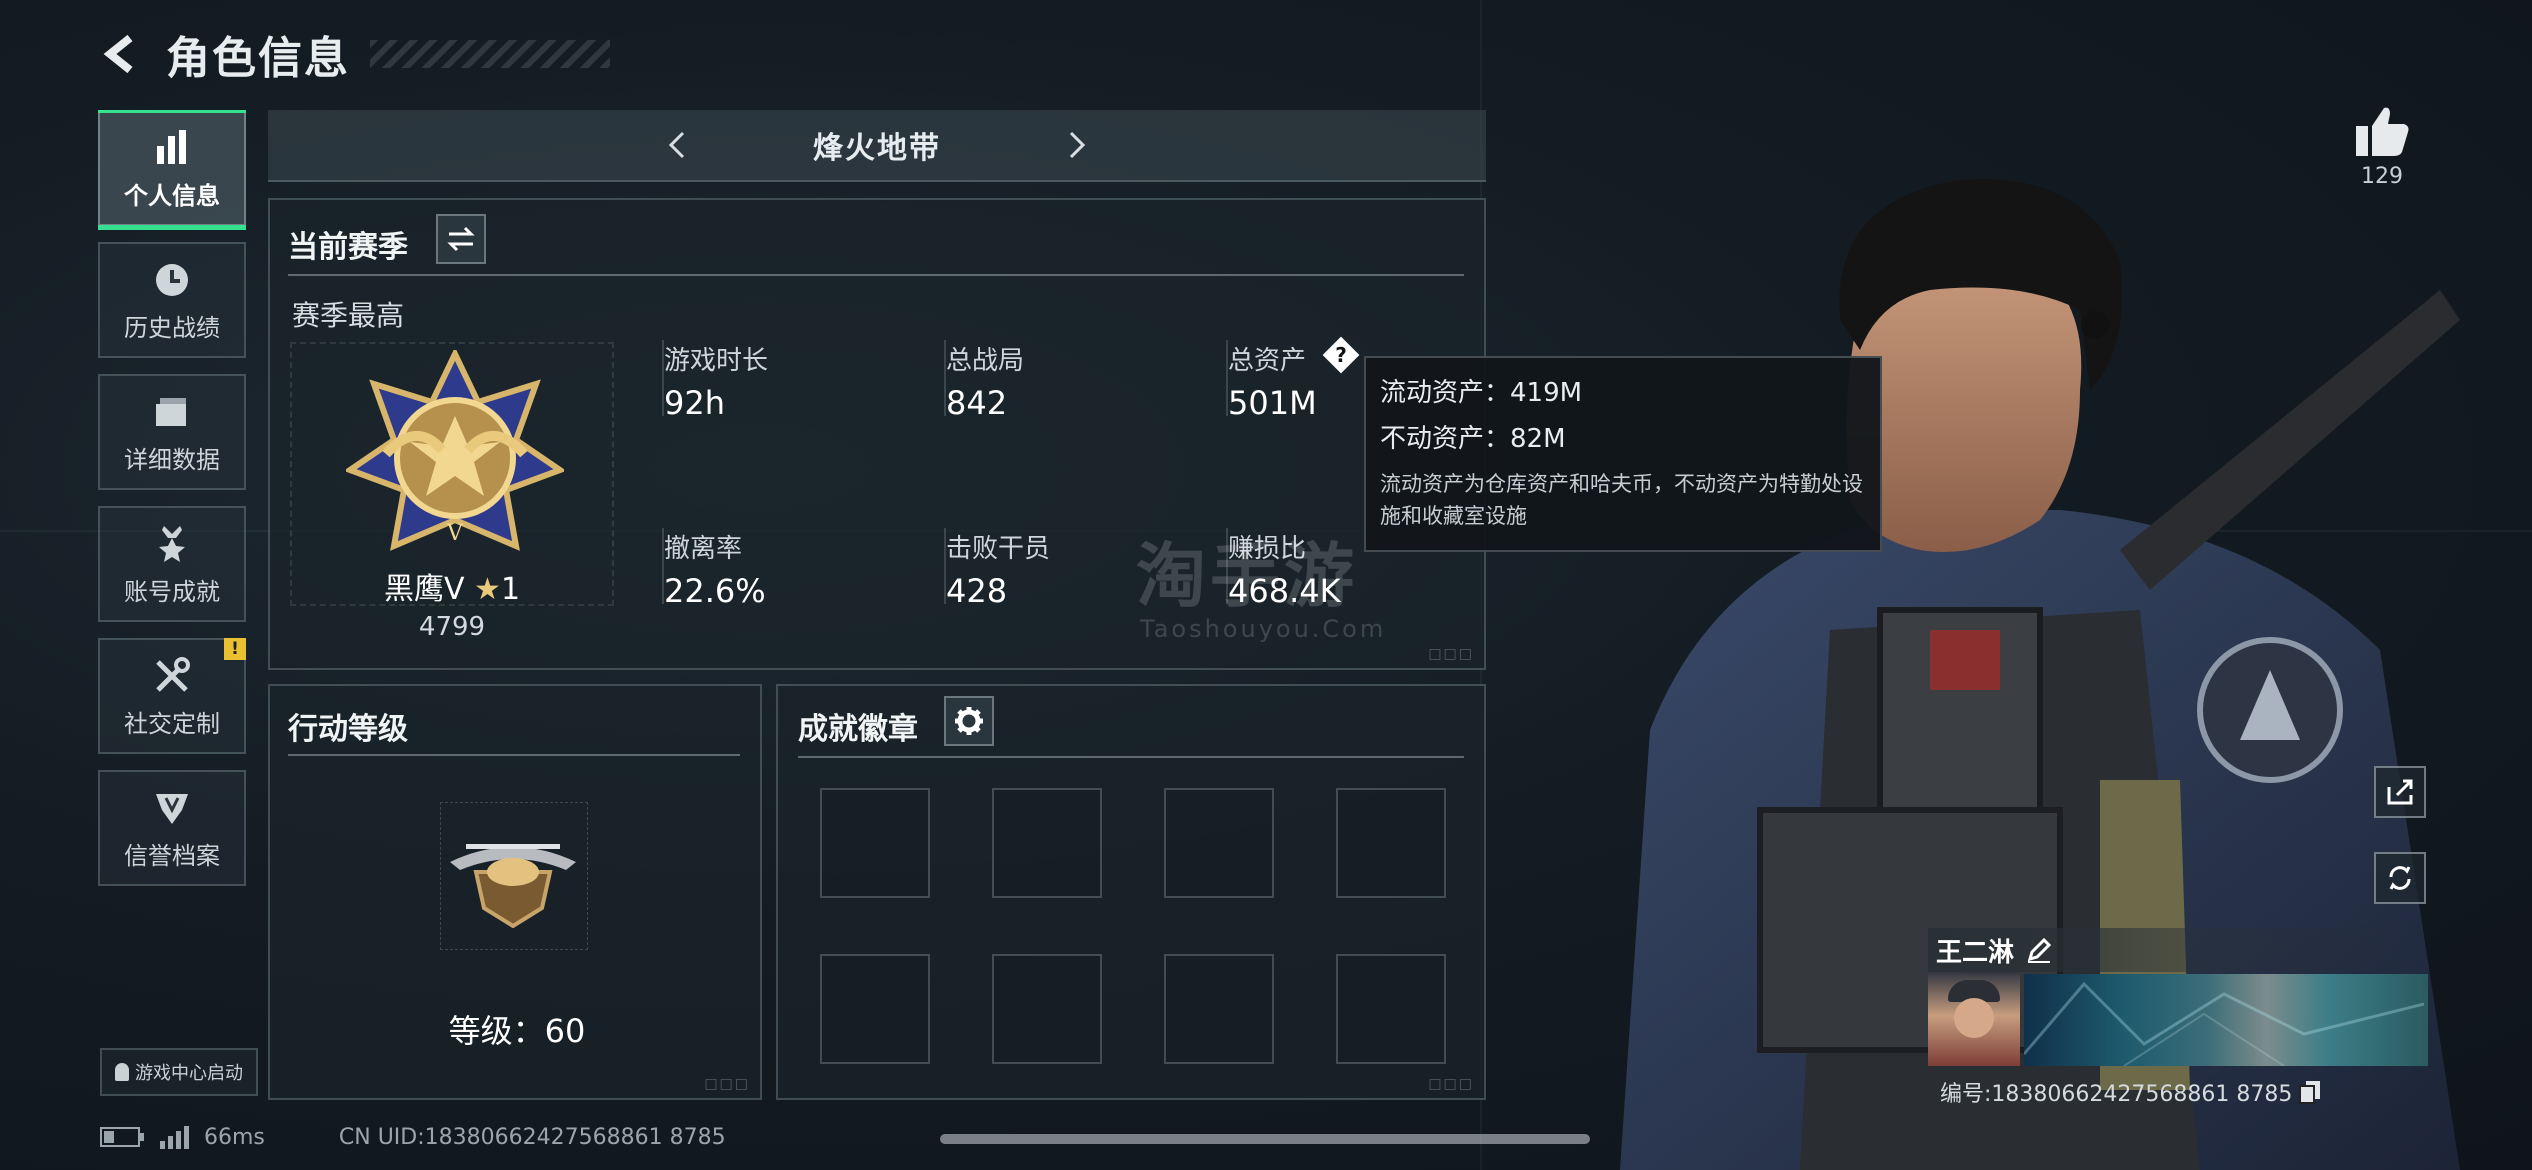 The height and width of the screenshot is (1170, 2532). What do you see at coordinates (172, 723) in the screenshot?
I see `sidebar-item-label: 社交定制` at bounding box center [172, 723].